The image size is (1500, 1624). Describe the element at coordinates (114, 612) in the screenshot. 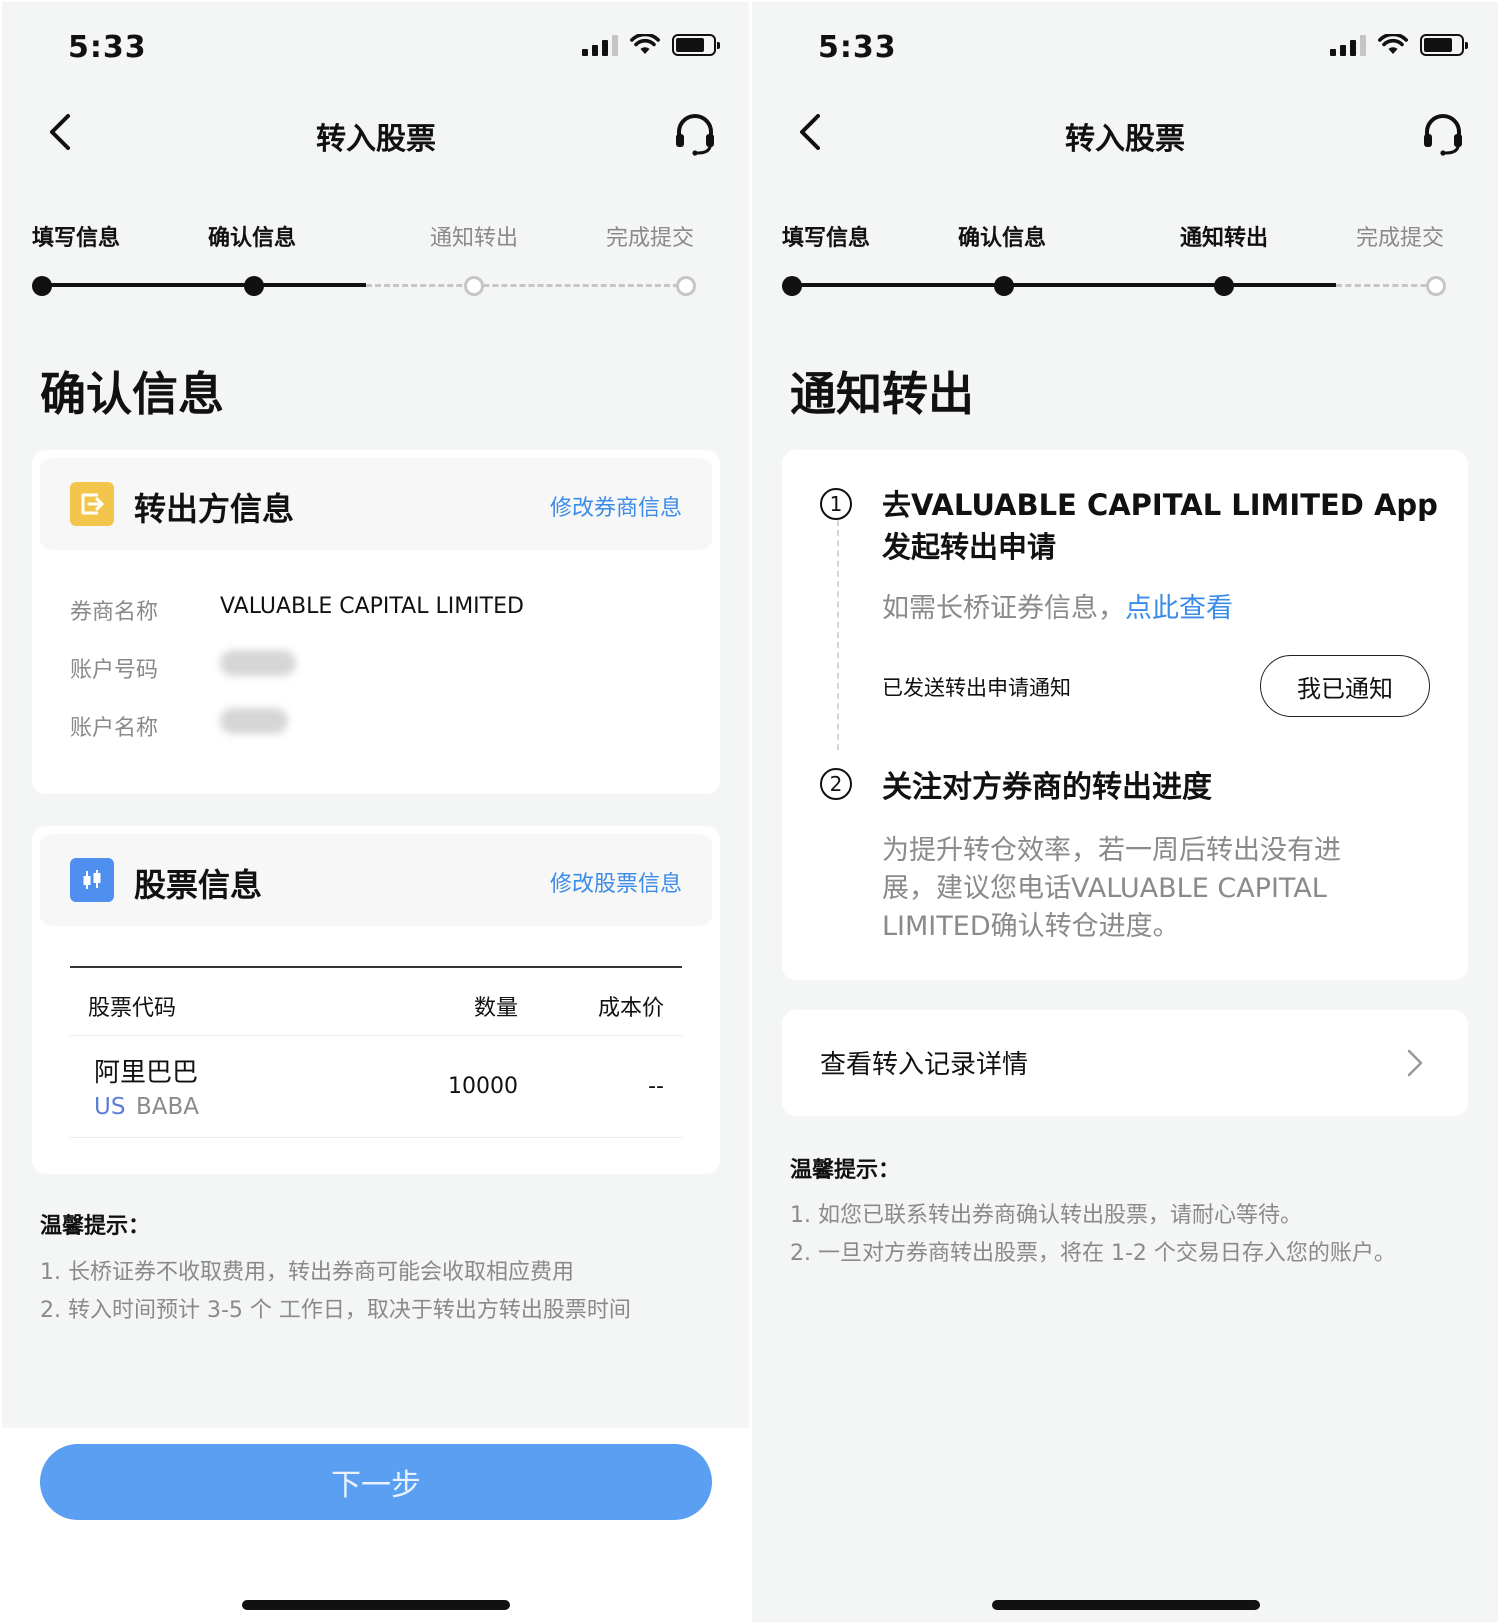

I see `broker-name-label: 券商名称` at that location.